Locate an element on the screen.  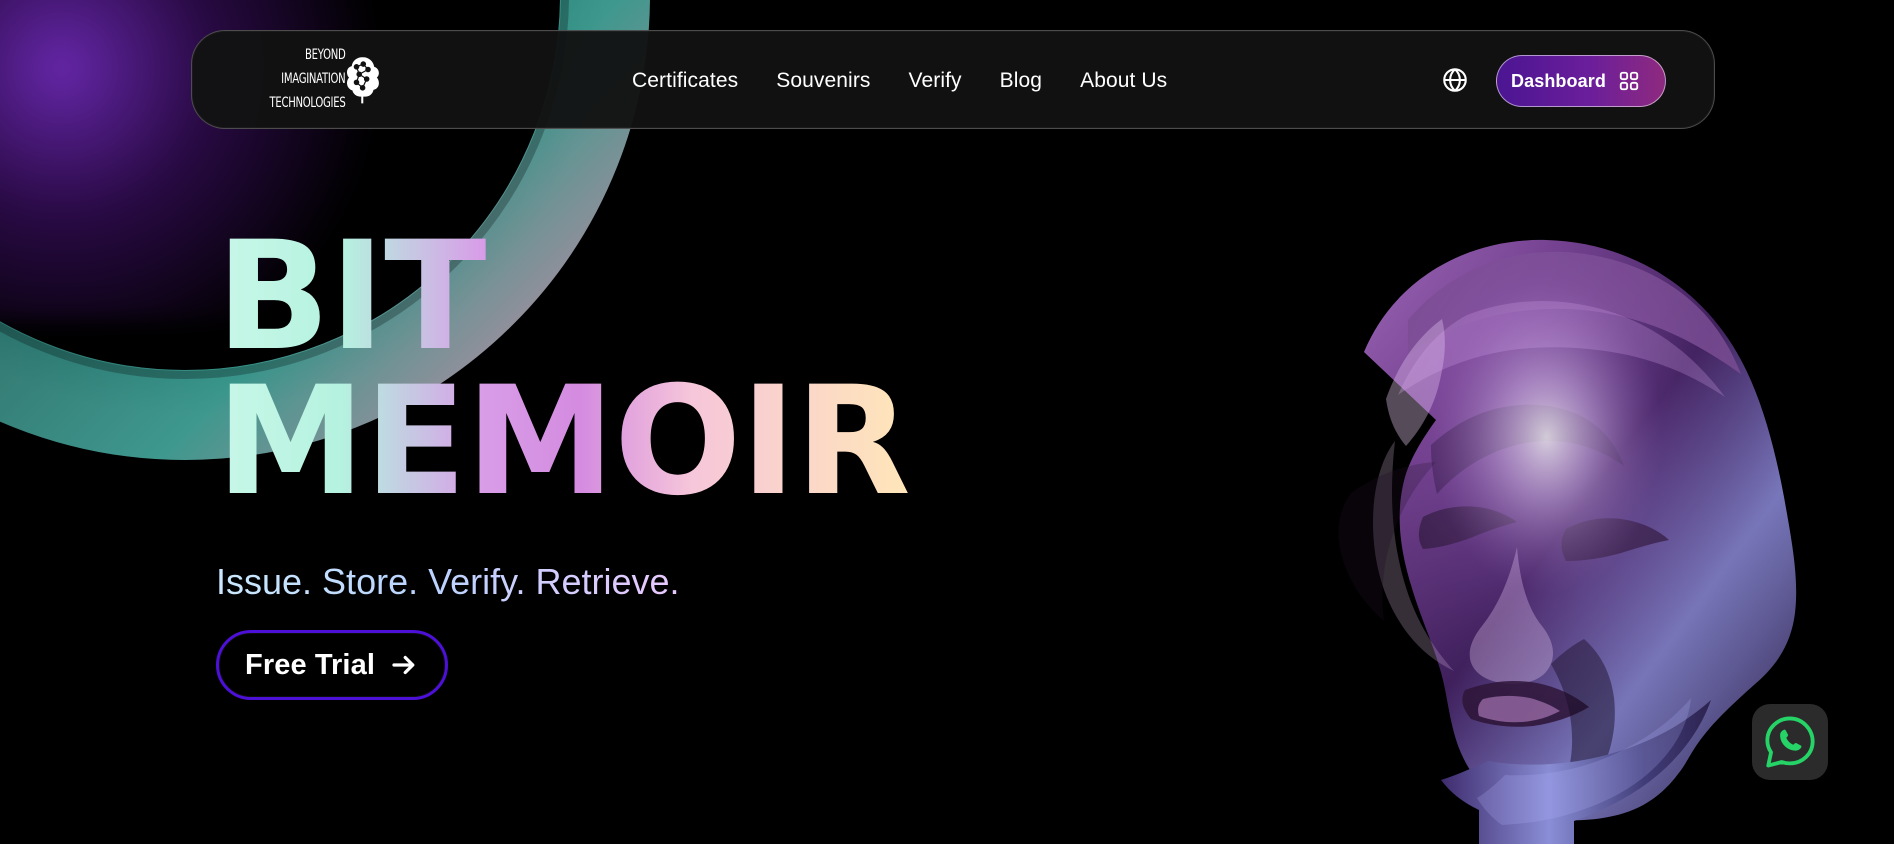
company-logo: BEYOND IMAGINATION TECHNOLOGIES is located at coordinates (310, 79).